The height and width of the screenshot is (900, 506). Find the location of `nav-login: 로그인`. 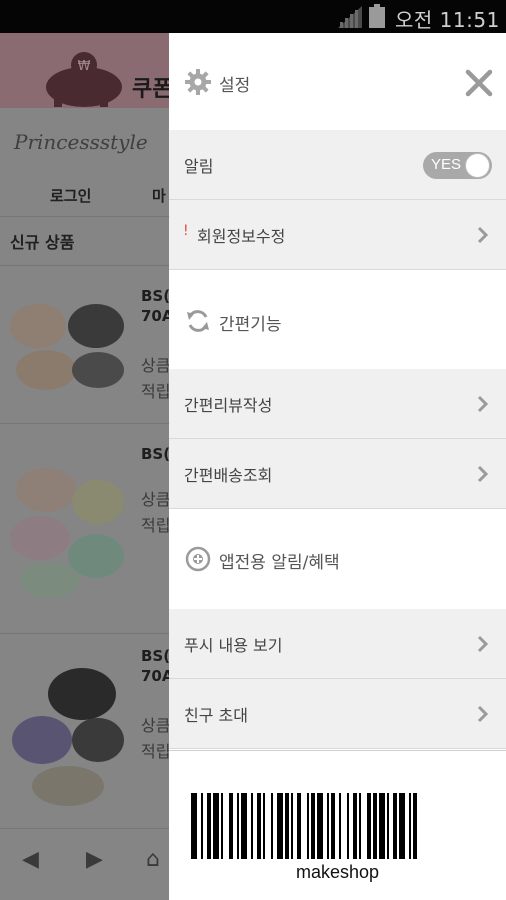

nav-login: 로그인 is located at coordinates (71, 196).